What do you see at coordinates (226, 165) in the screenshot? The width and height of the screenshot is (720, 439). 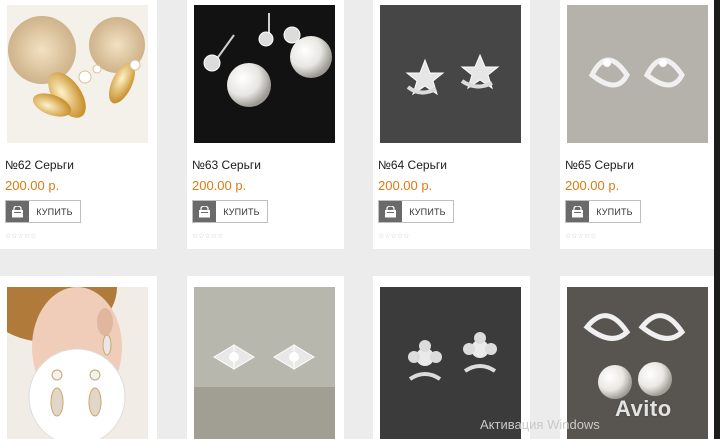 I see `product-title: №63 Серьги` at bounding box center [226, 165].